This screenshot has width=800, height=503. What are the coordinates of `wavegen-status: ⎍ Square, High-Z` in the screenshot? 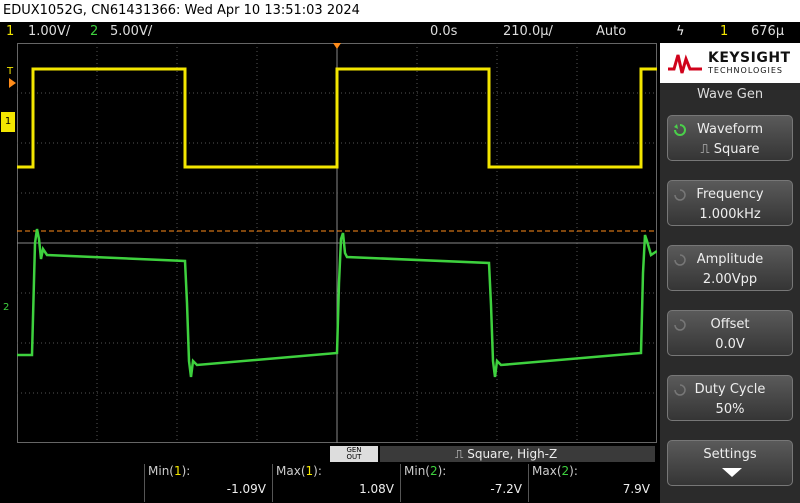 It's located at (517, 454).